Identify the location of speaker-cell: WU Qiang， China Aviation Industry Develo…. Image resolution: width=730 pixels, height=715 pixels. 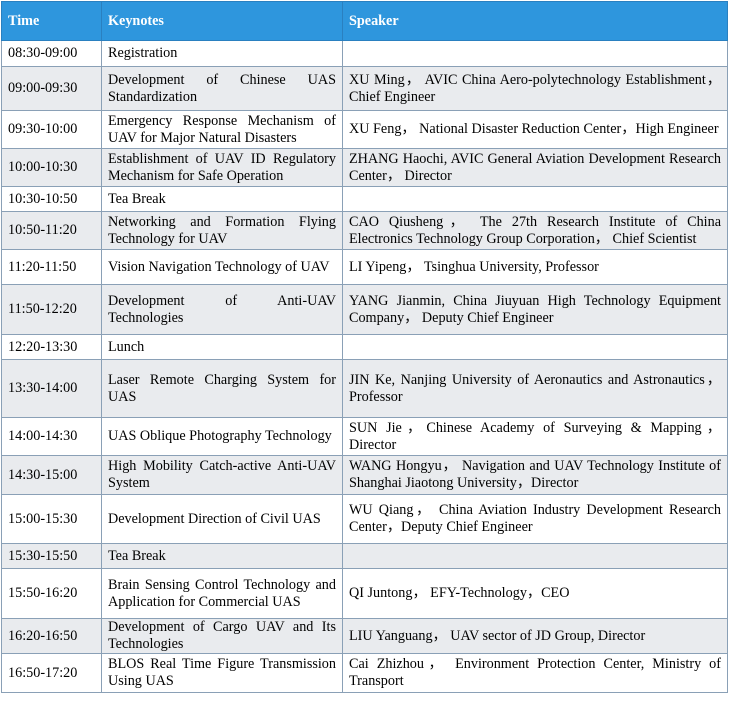
(535, 519).